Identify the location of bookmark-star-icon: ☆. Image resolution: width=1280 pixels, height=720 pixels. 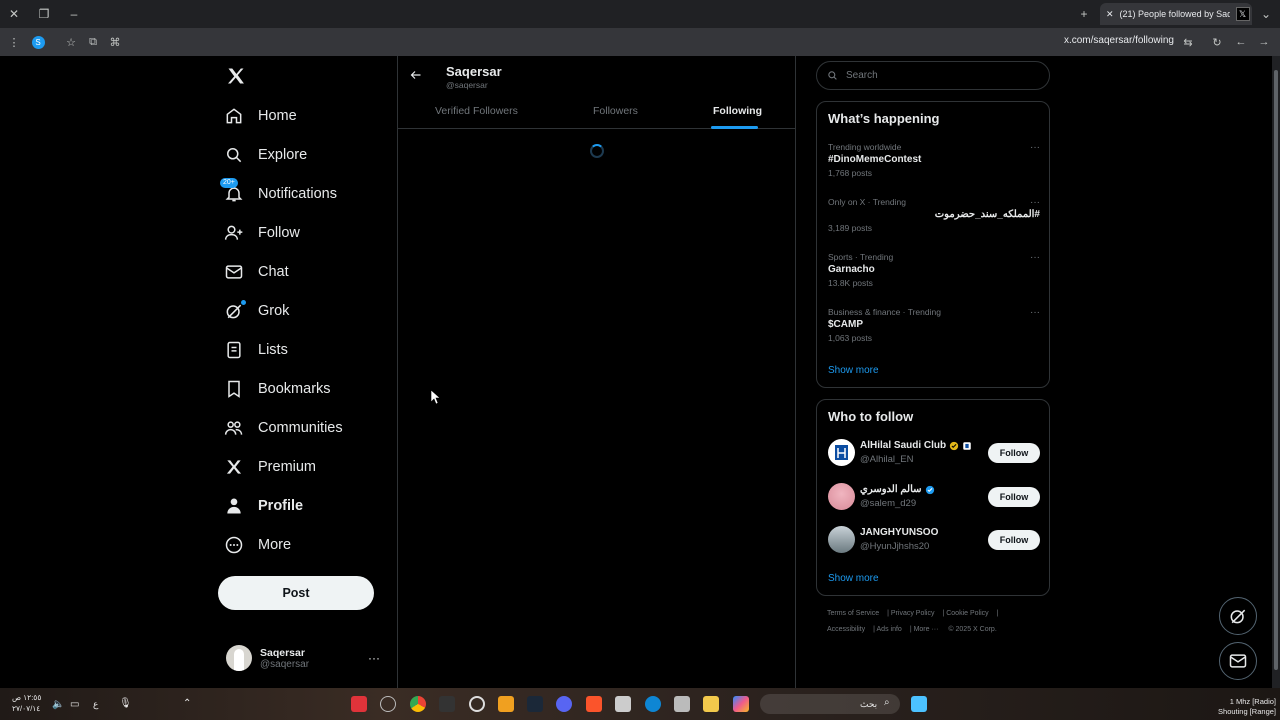
(71, 42).